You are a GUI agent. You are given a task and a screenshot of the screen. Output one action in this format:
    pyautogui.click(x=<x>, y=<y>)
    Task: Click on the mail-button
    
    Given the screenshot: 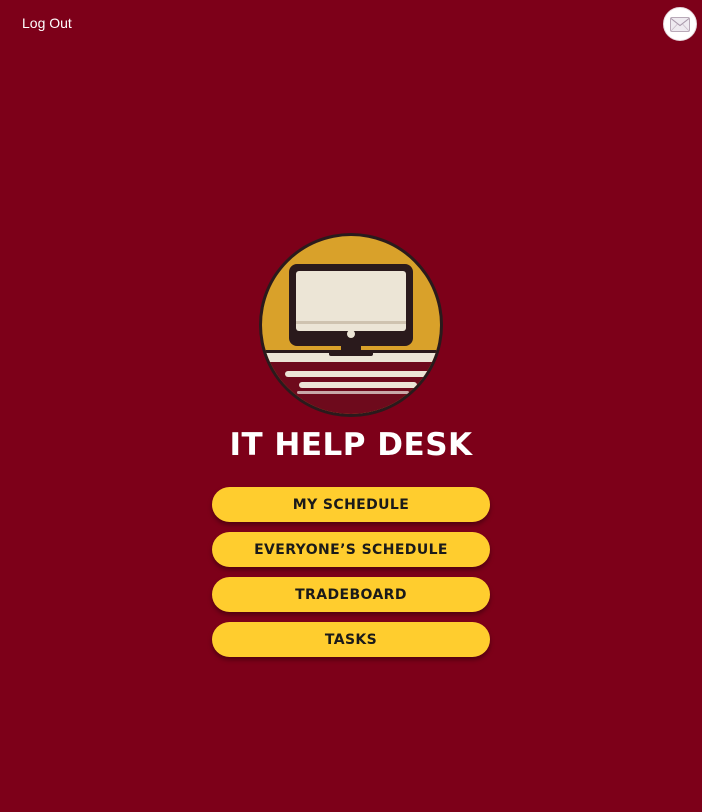 What is the action you would take?
    pyautogui.click(x=680, y=24)
    